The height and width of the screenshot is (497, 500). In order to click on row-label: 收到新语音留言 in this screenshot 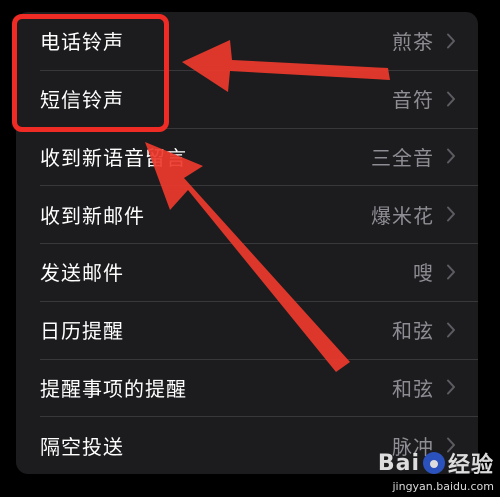, I will do `click(113, 157)`.